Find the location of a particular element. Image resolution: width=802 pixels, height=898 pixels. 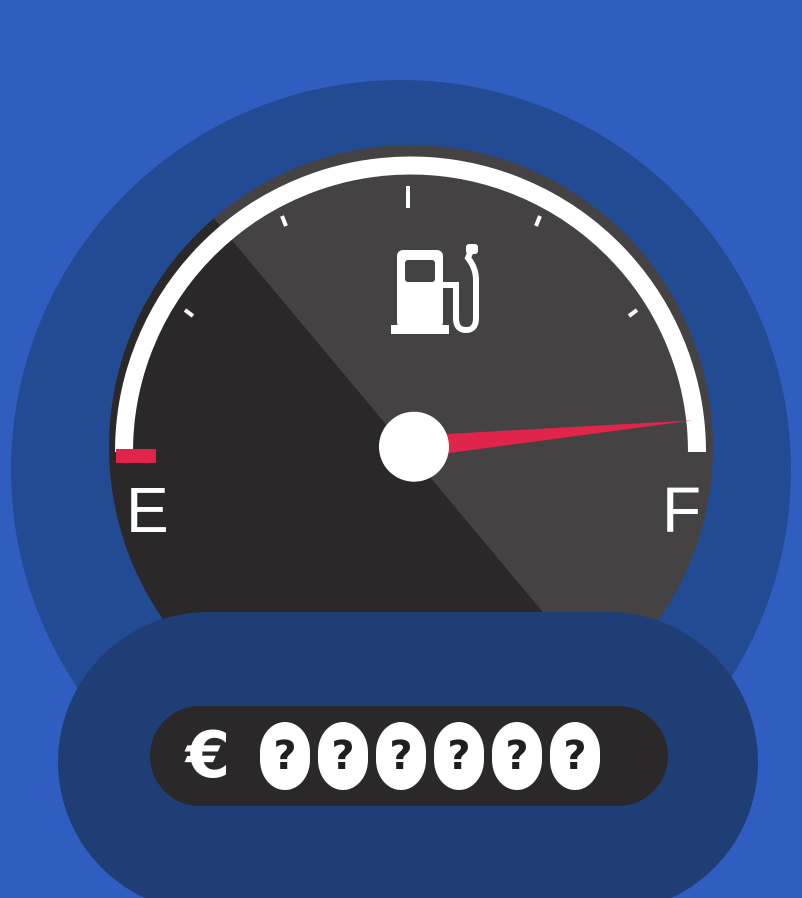

full-label: F is located at coordinates (682, 510).